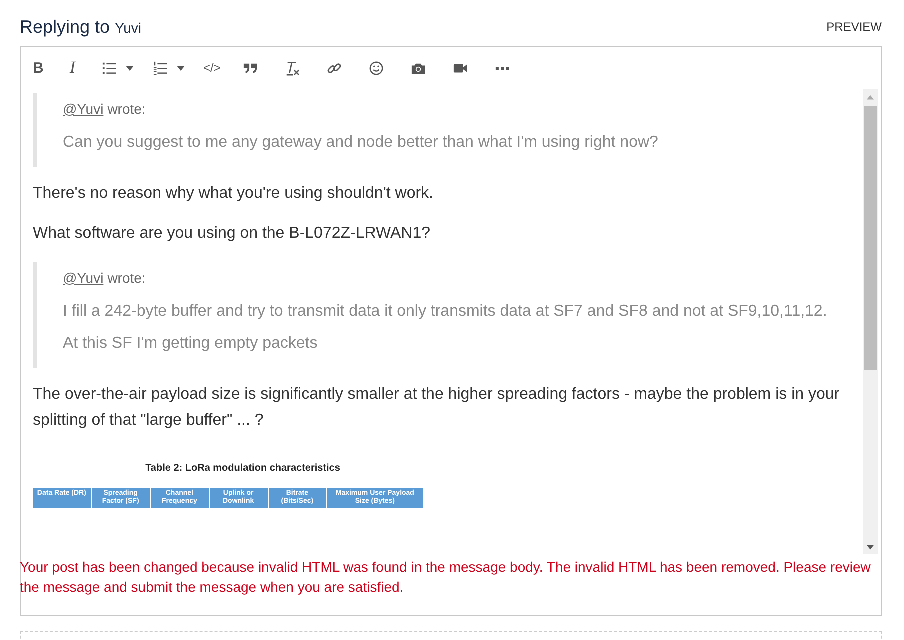 The image size is (904, 640). Describe the element at coordinates (233, 194) in the screenshot. I see `paragraph: There's no reason why what you're using shouldn't work.` at that location.